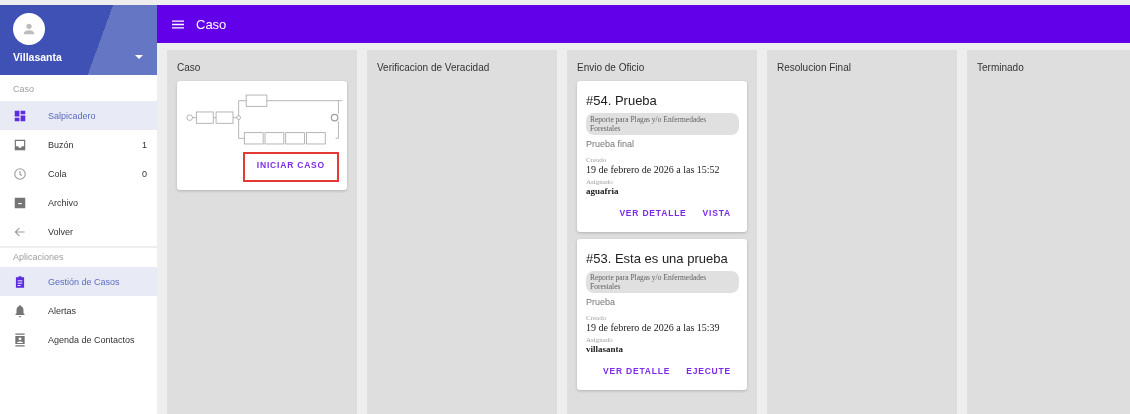  I want to click on sidebar-item: Archivo, so click(78, 202).